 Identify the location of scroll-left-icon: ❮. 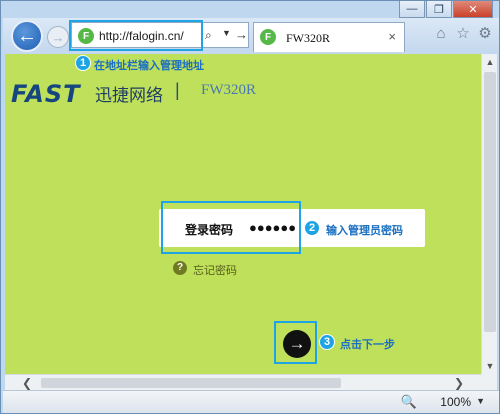
(27, 383).